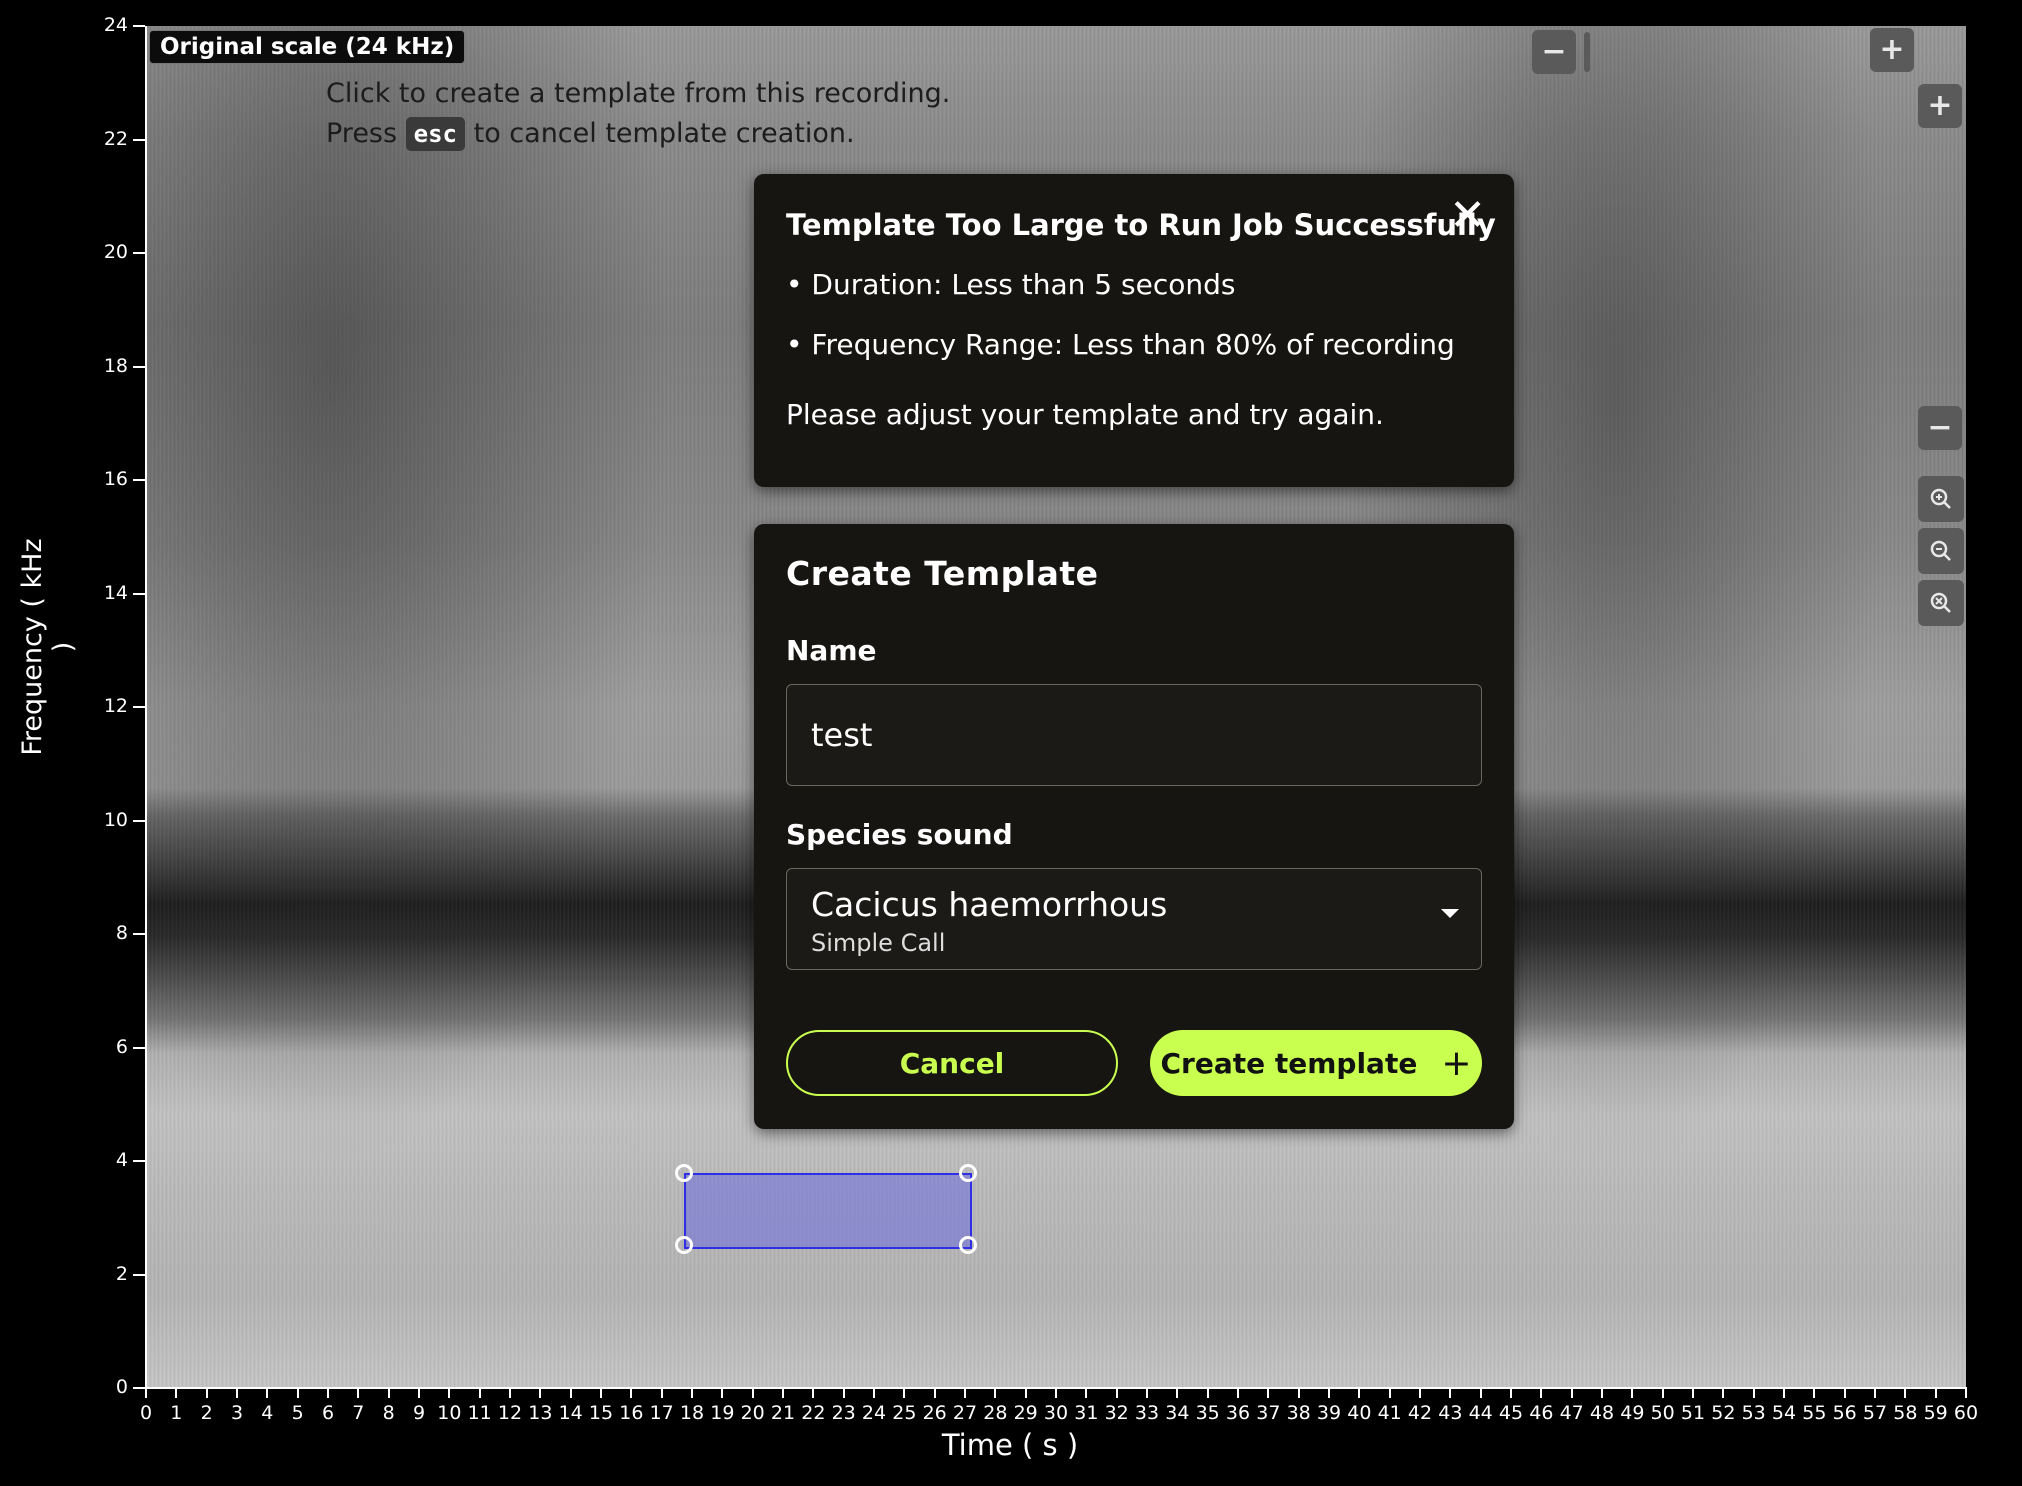  I want to click on plus-icon: +, so click(1940, 105).